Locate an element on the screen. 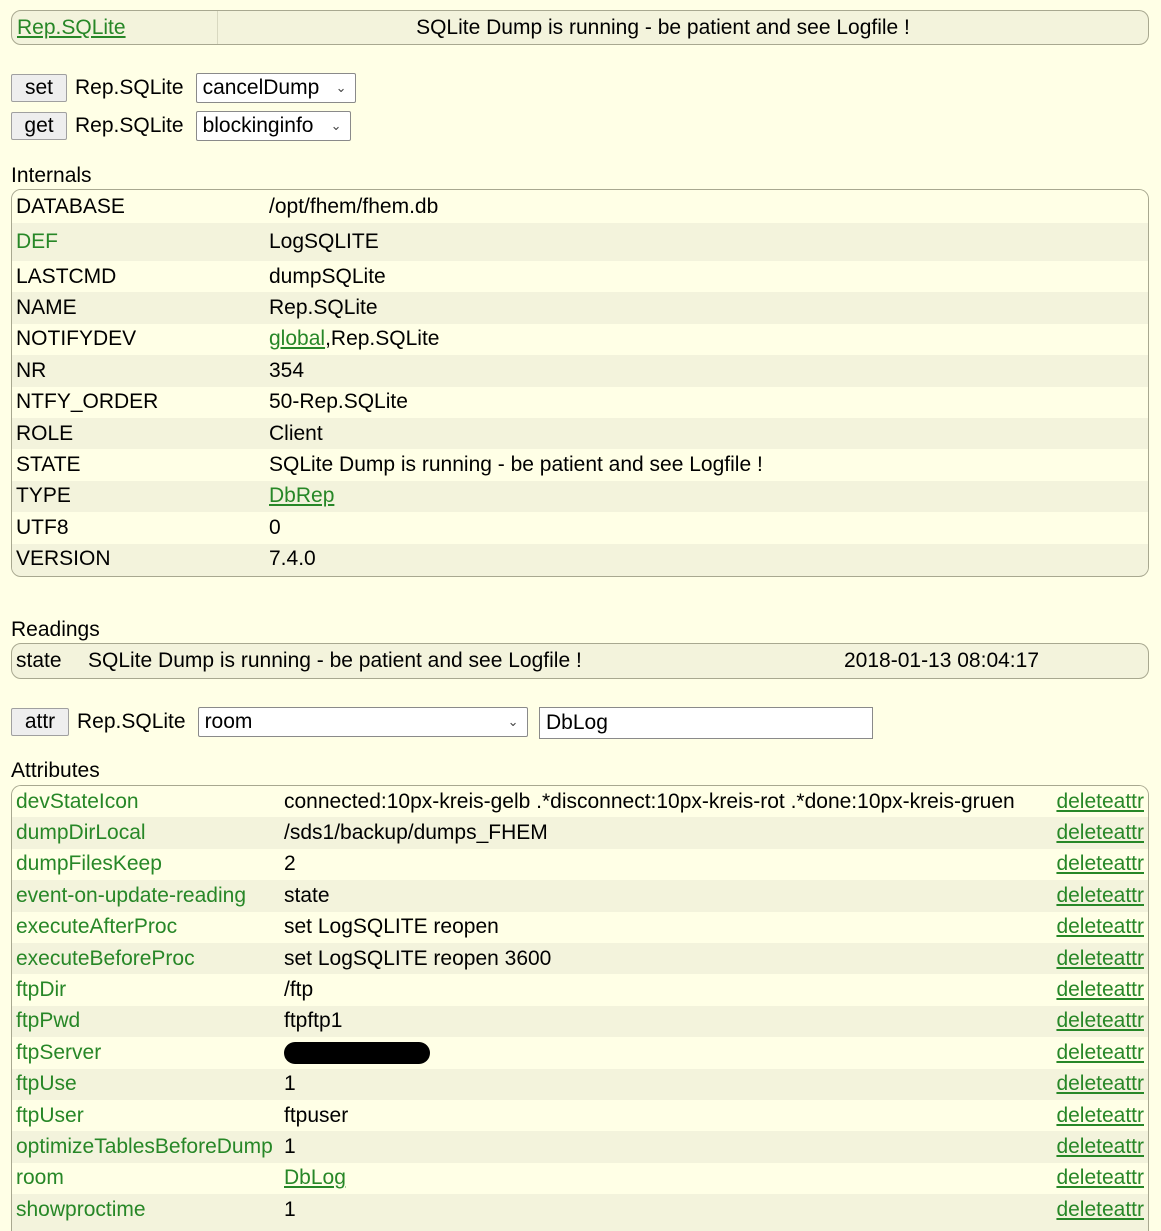 The width and height of the screenshot is (1161, 1231). get-command-select: blockinginfo ⌄ is located at coordinates (273, 126).